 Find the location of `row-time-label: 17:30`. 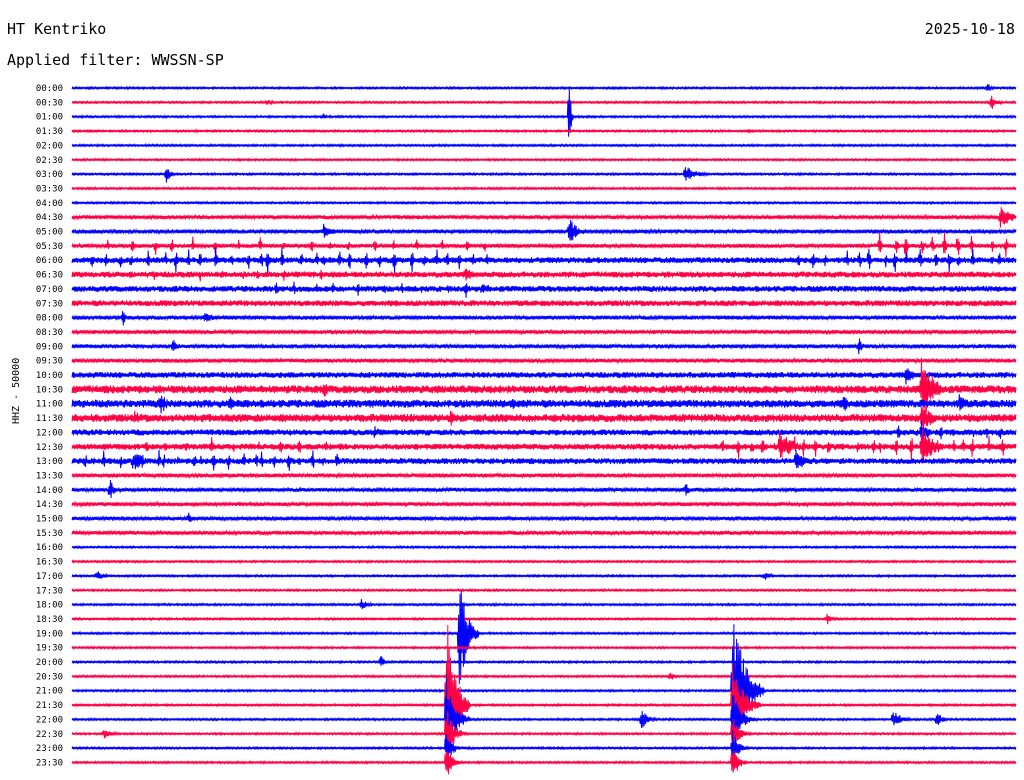

row-time-label: 17:30 is located at coordinates (49, 591).